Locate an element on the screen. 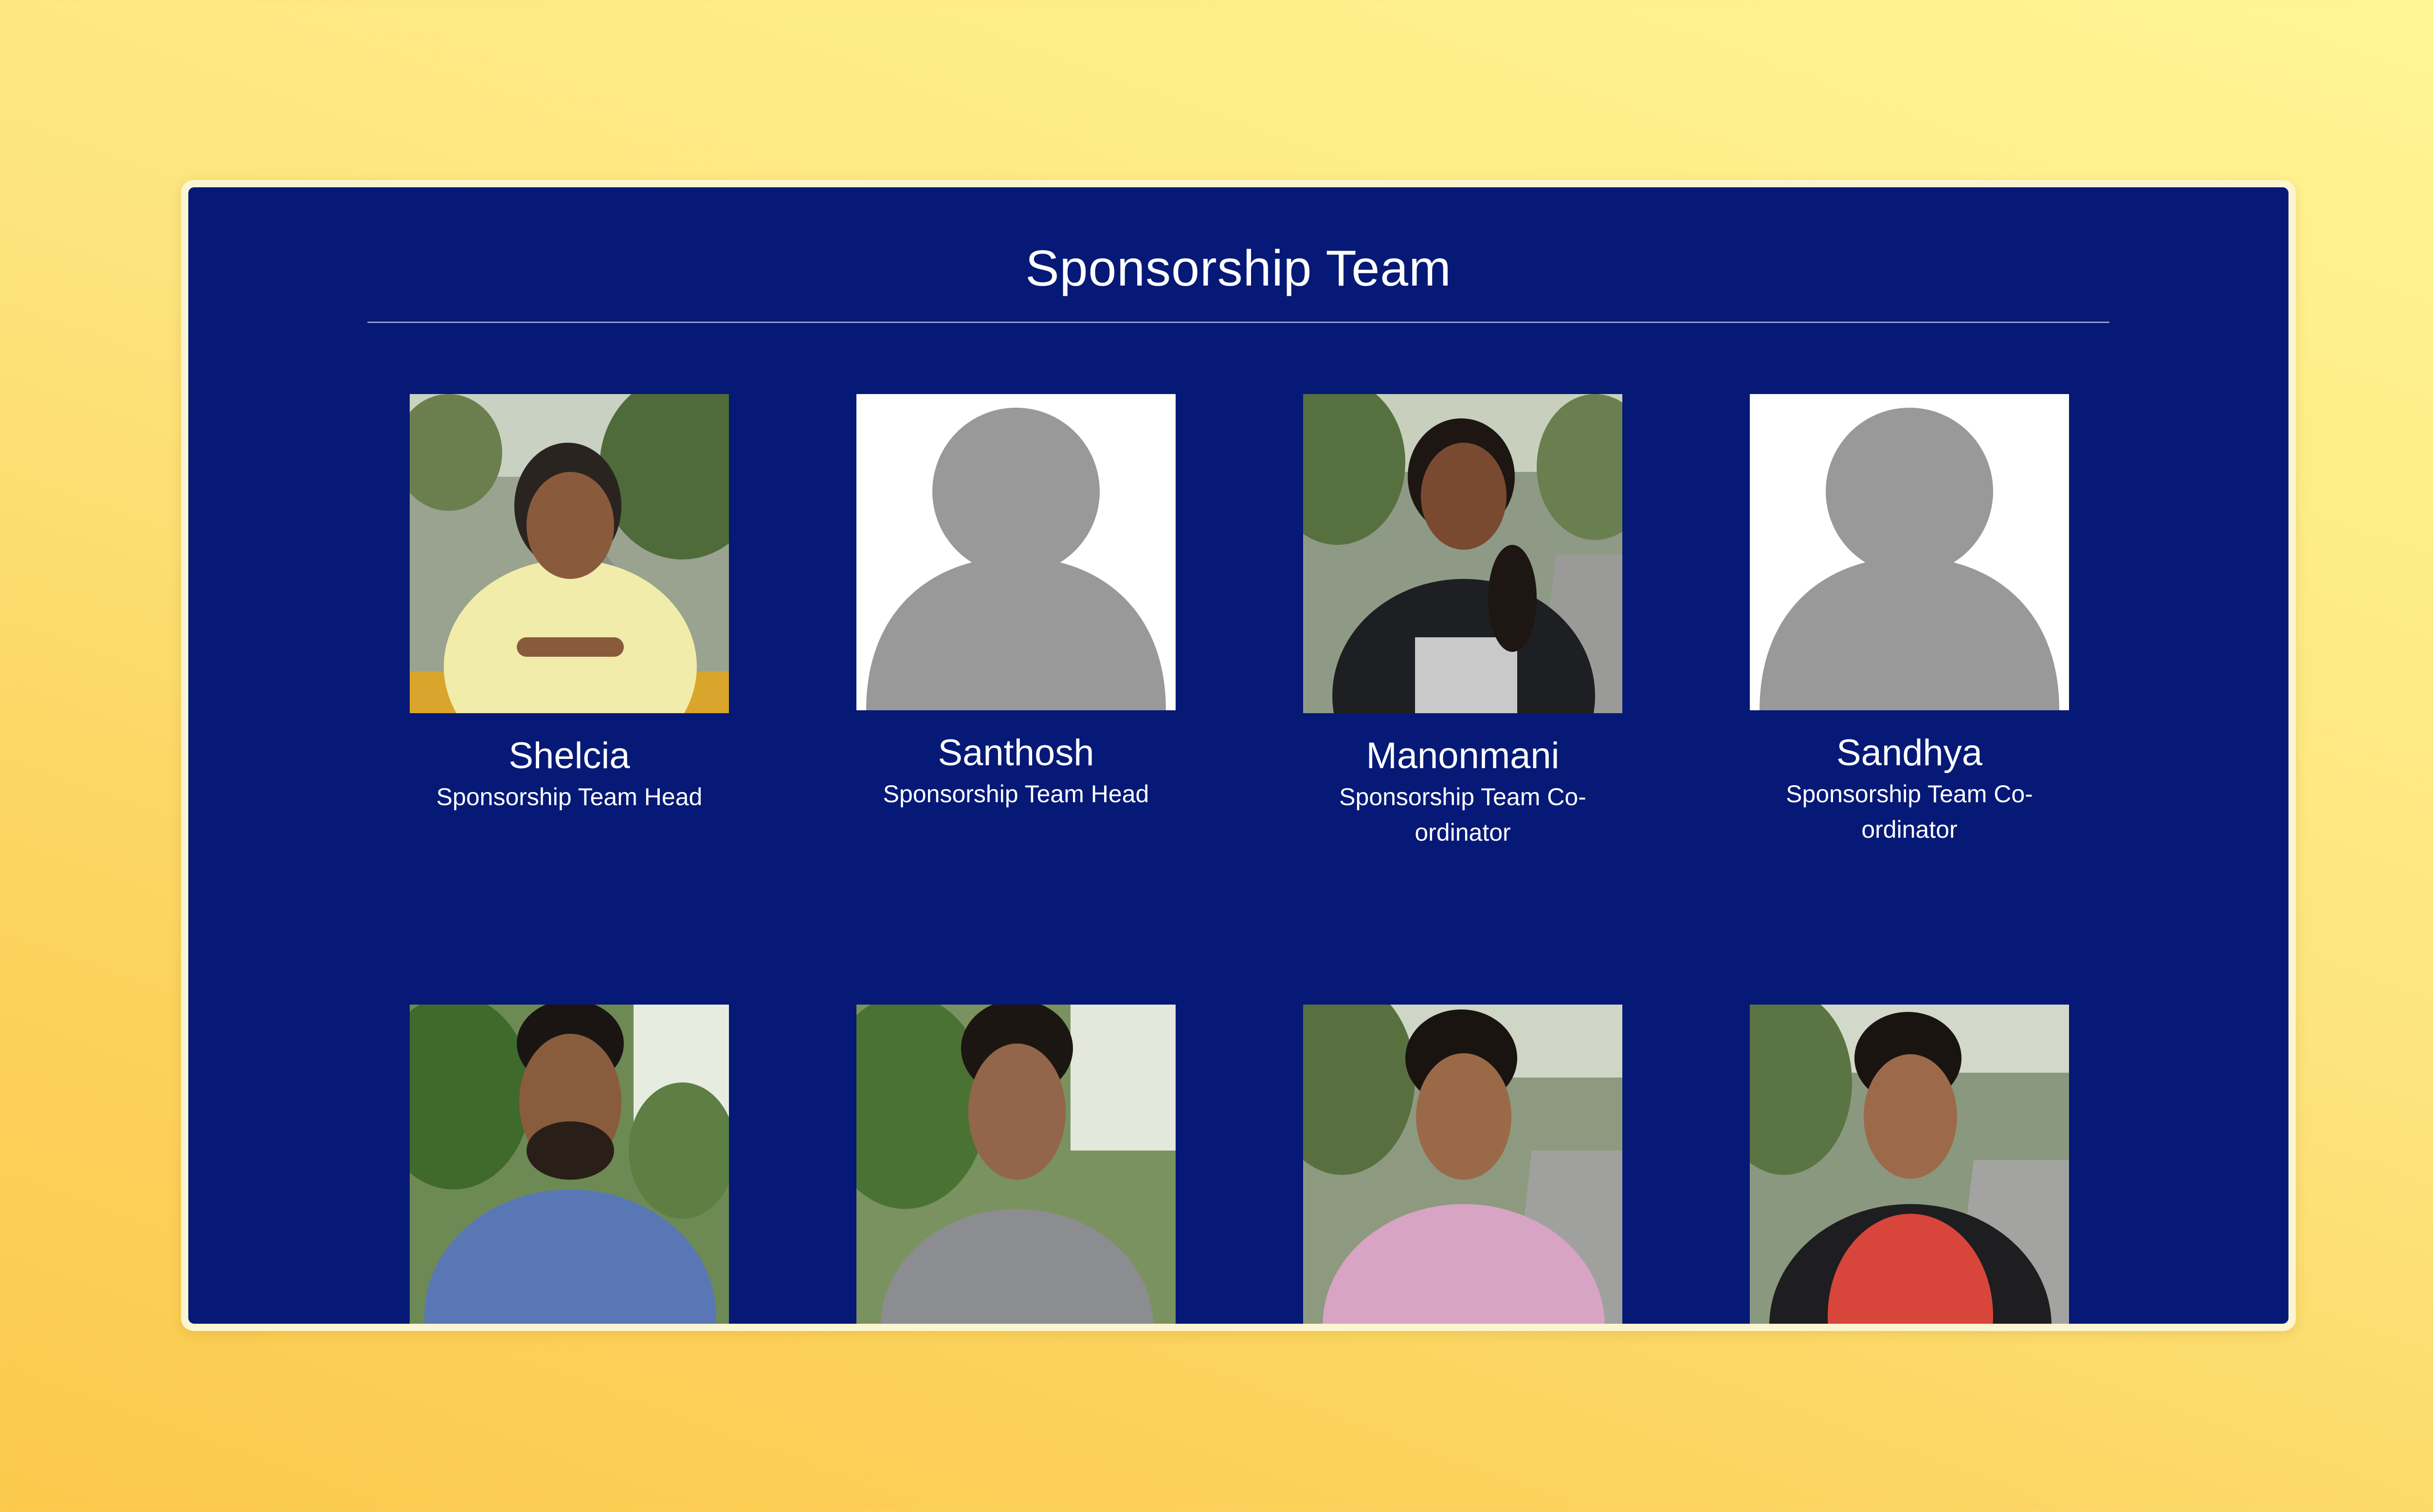 This screenshot has width=2433, height=1512. member-name: Shelcia is located at coordinates (569, 755).